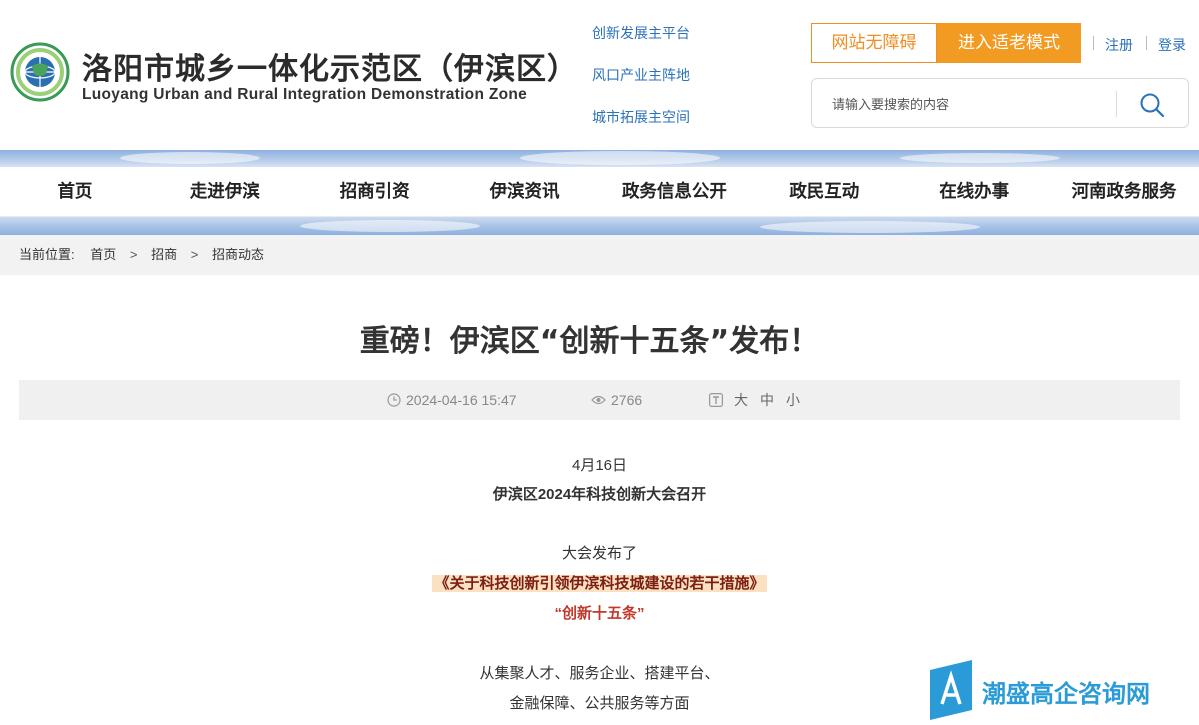  Describe the element at coordinates (164, 254) in the screenshot. I see `breadcrumb-investment: 招商` at that location.